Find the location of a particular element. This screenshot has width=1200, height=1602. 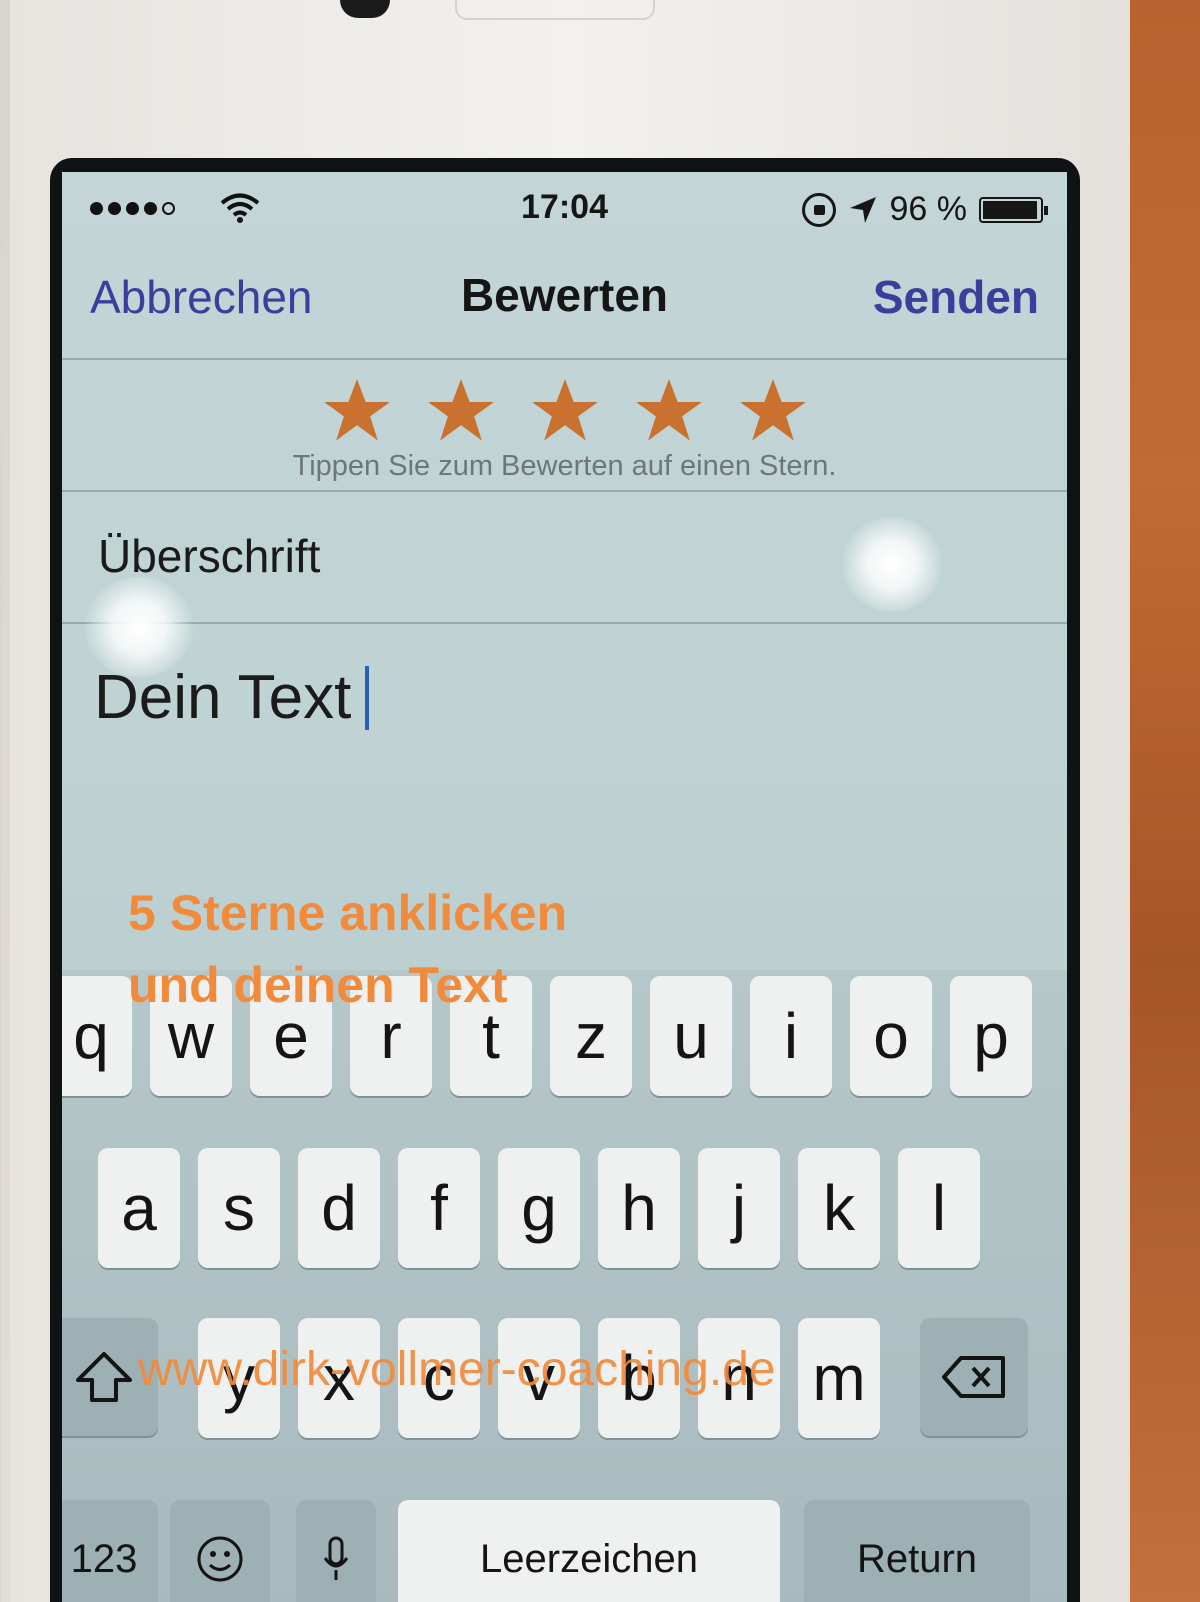

wooden-table is located at coordinates (1160, 801).